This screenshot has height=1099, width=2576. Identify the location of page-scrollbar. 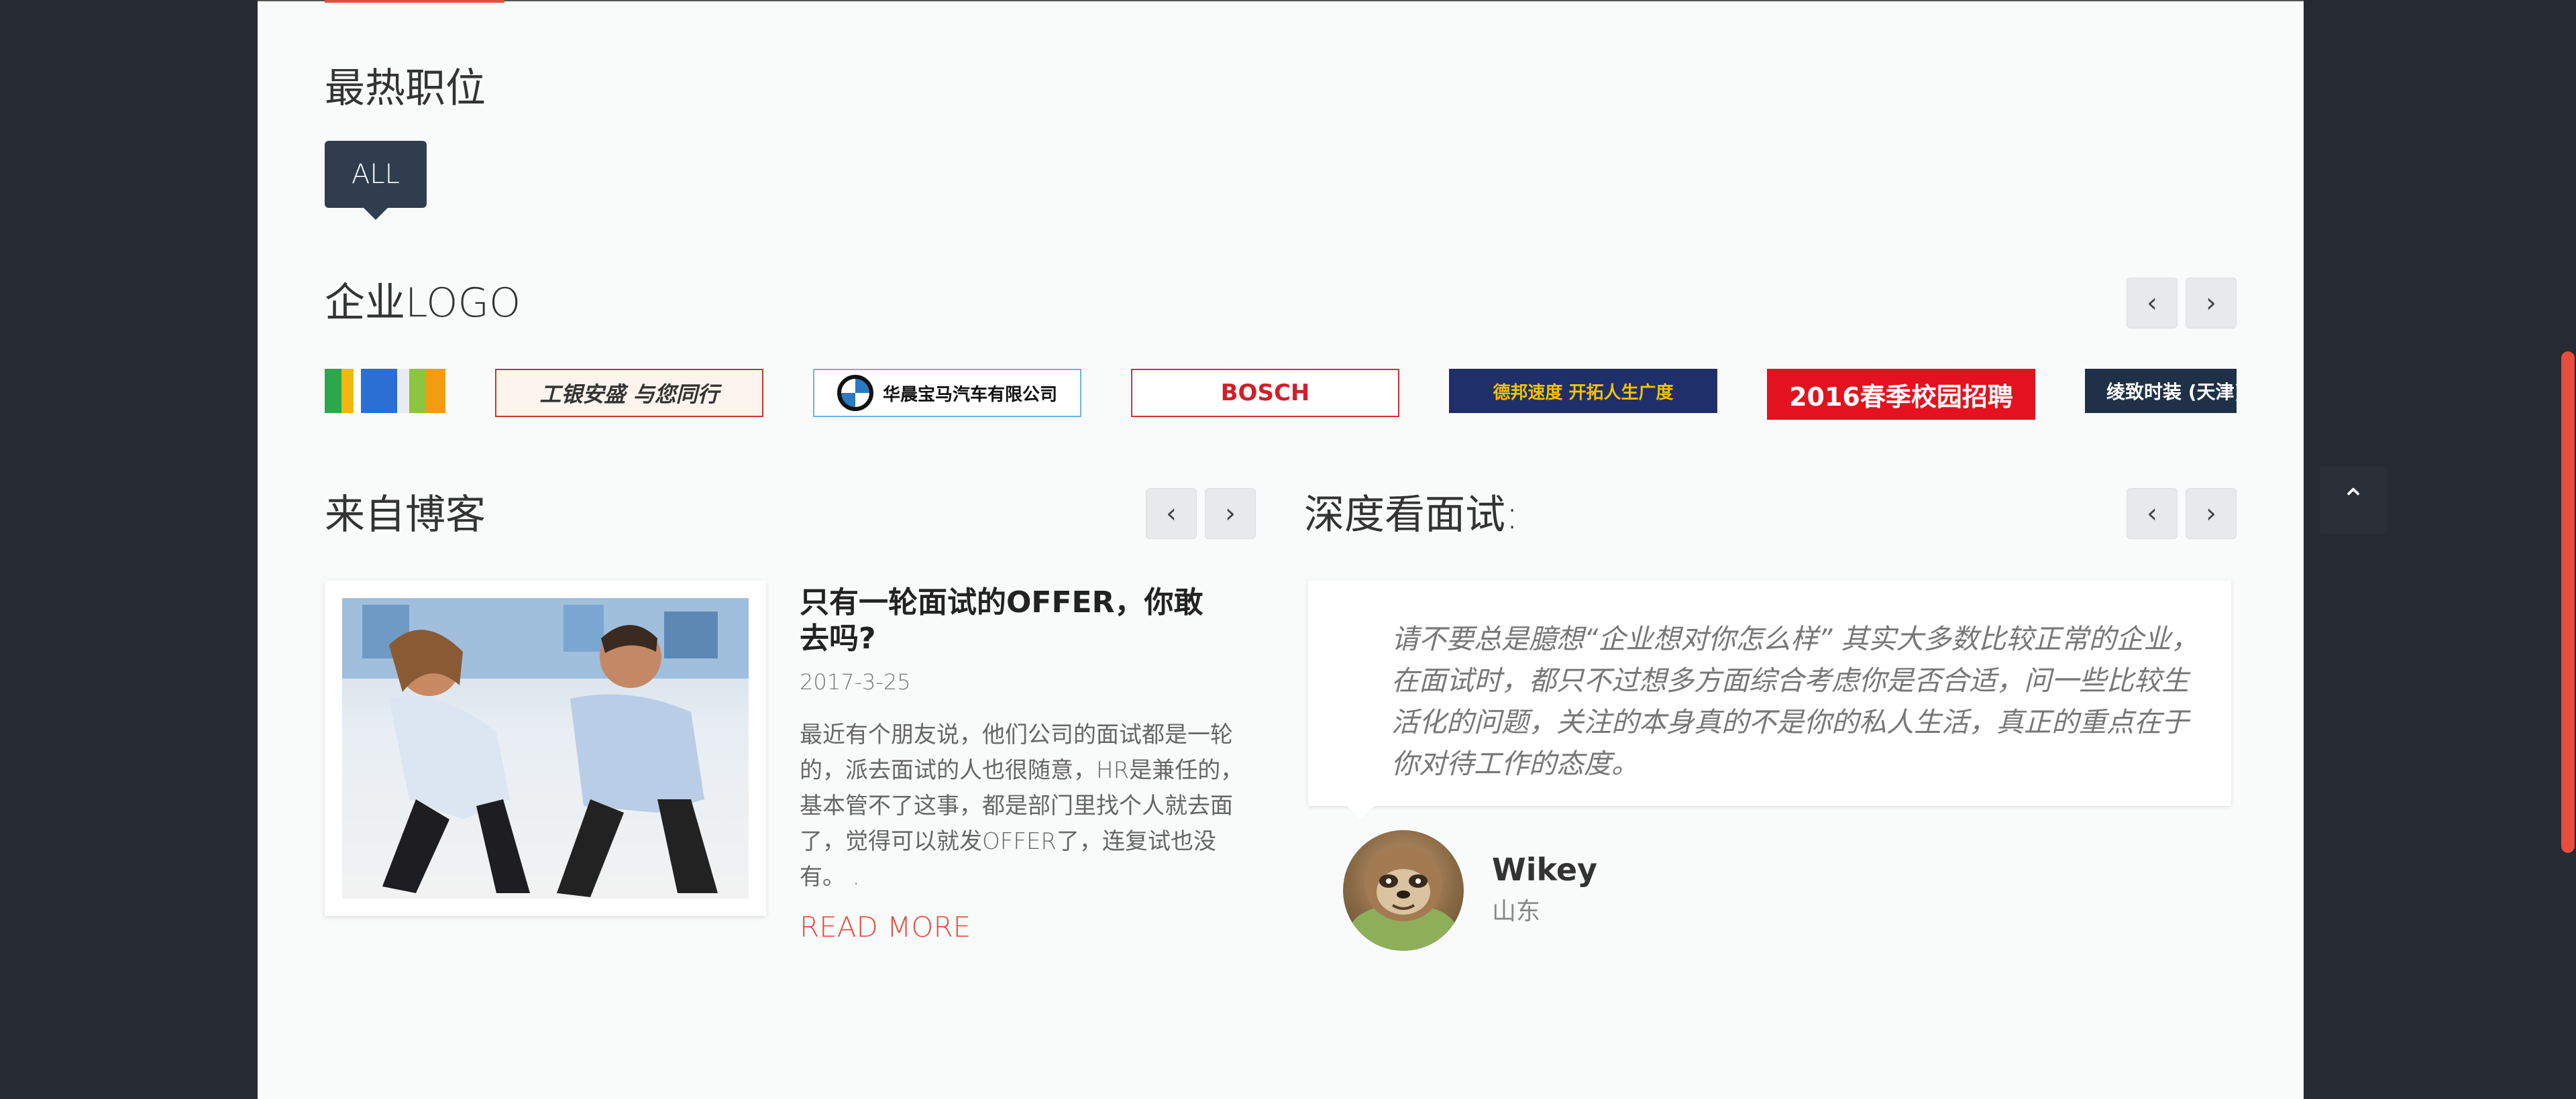
(2568, 549).